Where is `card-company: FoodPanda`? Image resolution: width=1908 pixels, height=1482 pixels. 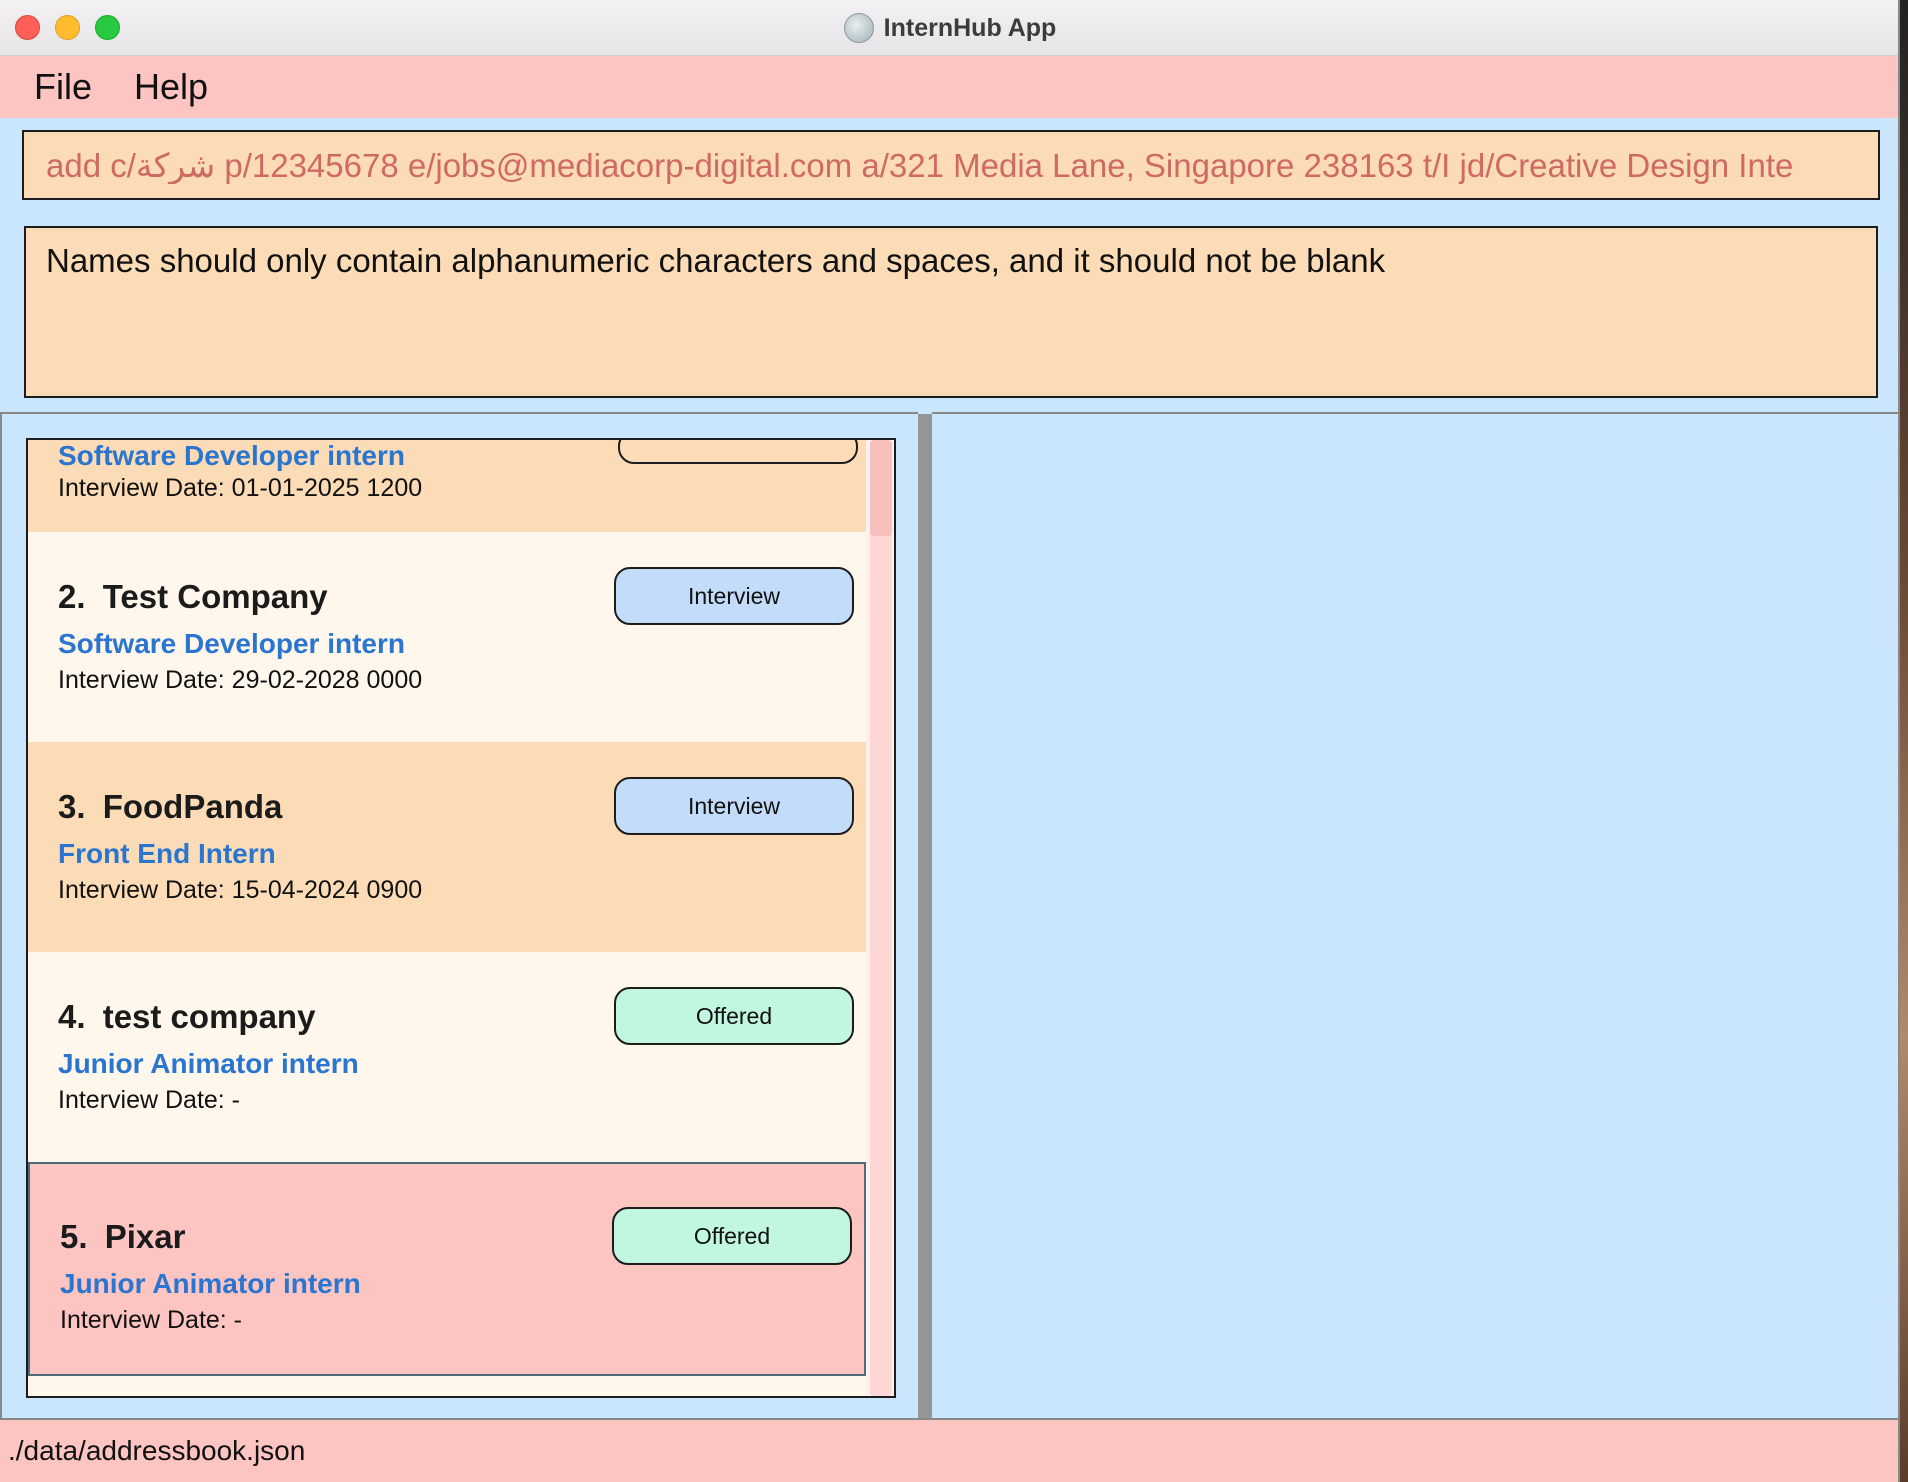
card-company: FoodPanda is located at coordinates (192, 806).